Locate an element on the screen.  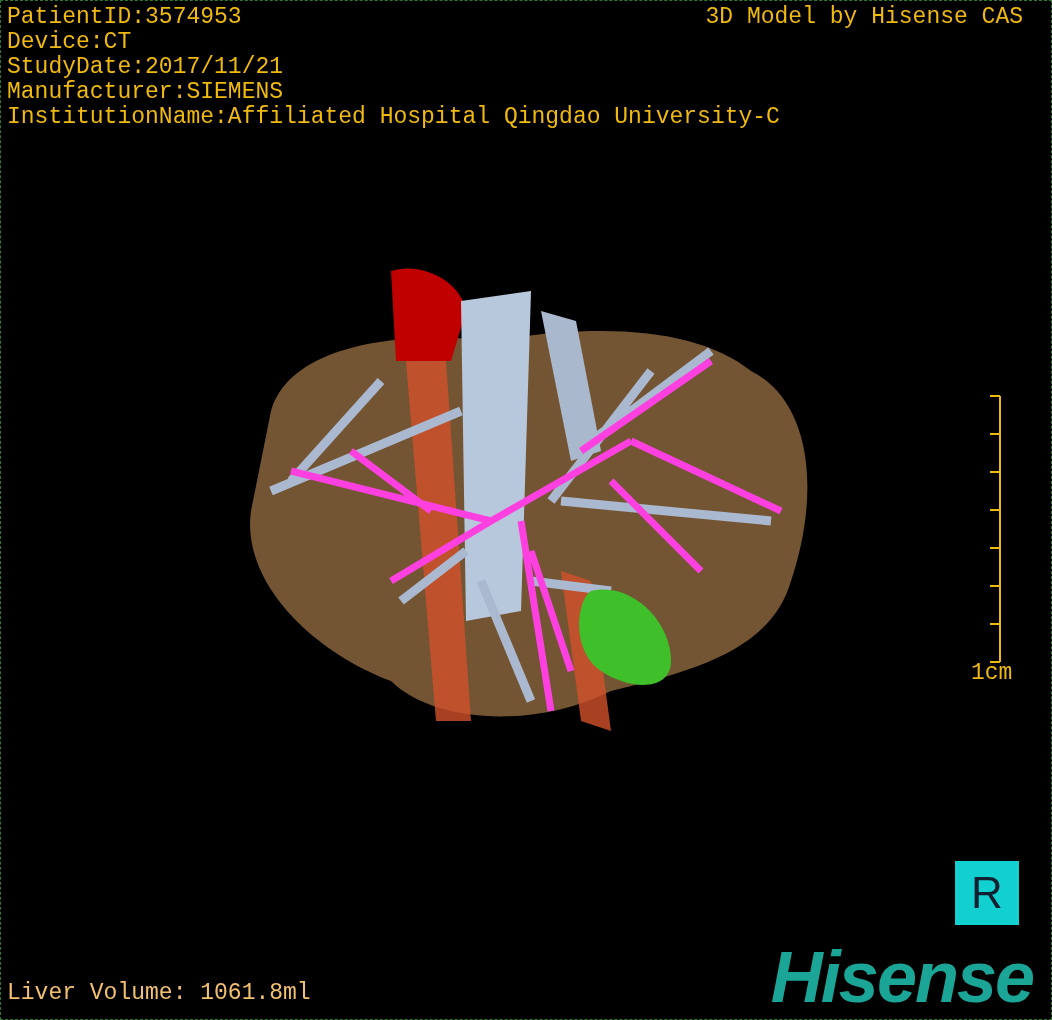
info-text: StudyDate:2017/11/21 is located at coordinates (145, 67).